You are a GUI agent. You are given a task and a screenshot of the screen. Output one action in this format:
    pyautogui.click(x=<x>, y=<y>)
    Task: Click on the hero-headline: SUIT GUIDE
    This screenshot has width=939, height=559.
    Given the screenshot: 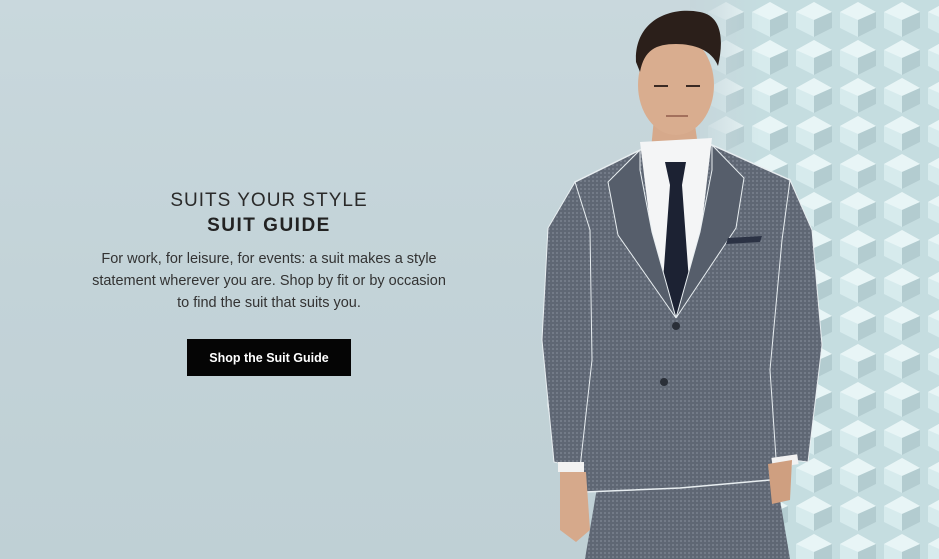 What is the action you would take?
    pyautogui.click(x=269, y=225)
    